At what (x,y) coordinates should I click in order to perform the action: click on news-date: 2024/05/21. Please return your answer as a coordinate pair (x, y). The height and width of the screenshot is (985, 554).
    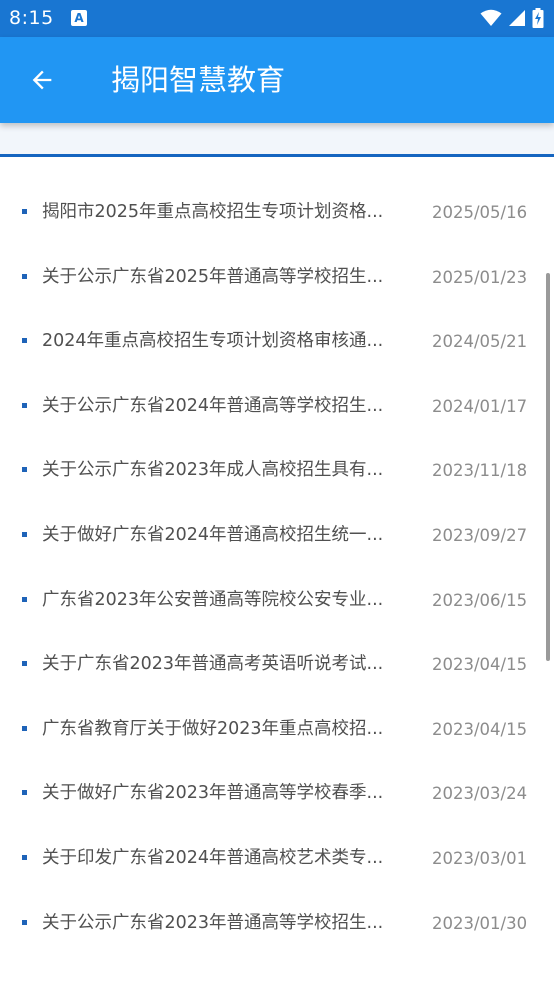
    Looking at the image, I should click on (480, 342).